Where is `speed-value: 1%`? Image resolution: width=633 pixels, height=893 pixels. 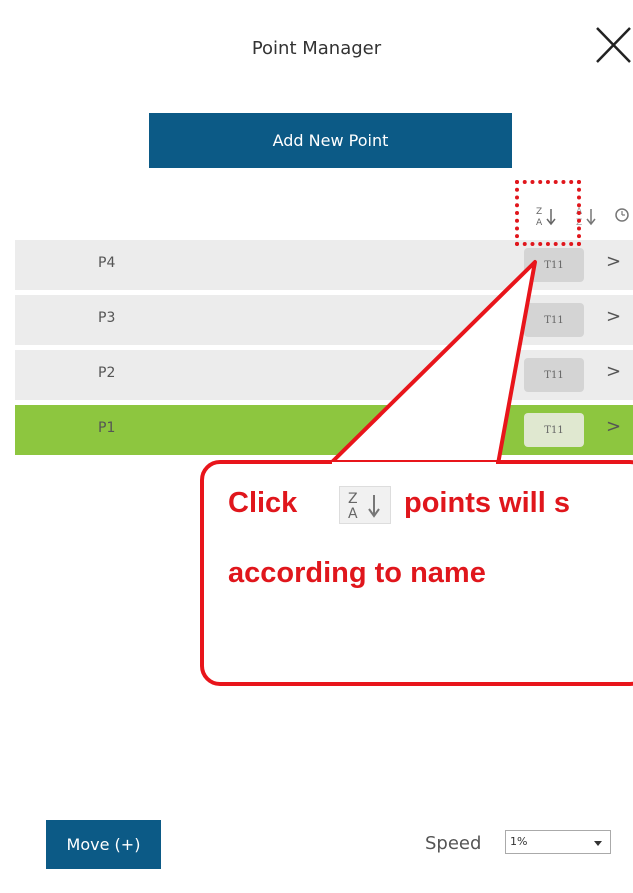
speed-value: 1% is located at coordinates (519, 841).